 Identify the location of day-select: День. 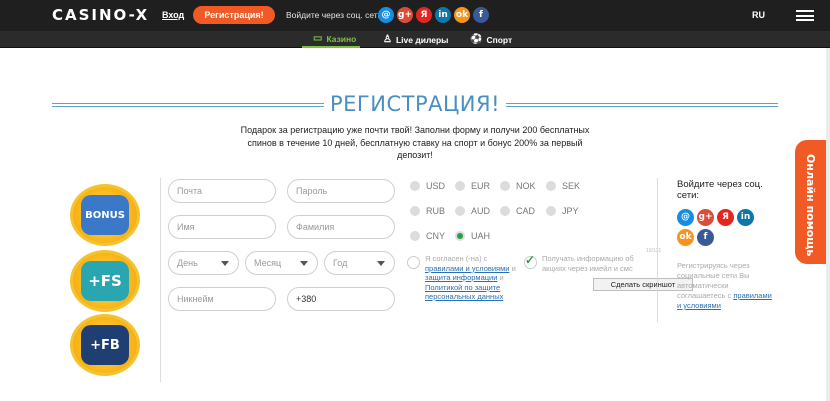
(203, 263).